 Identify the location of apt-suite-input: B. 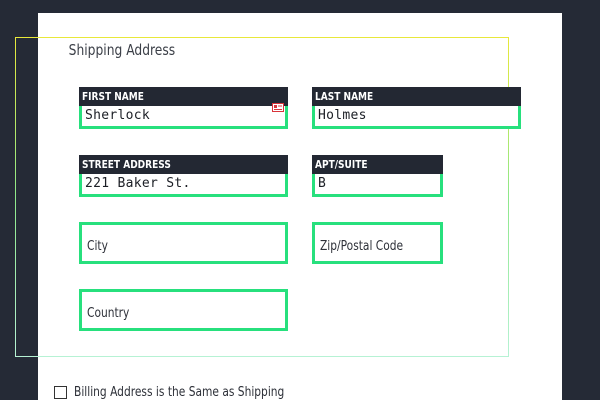
(377, 182).